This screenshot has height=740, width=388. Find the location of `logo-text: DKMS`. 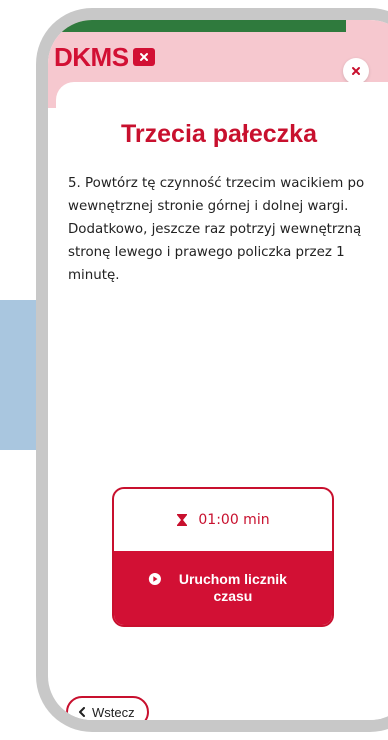

logo-text: DKMS is located at coordinates (91, 57).